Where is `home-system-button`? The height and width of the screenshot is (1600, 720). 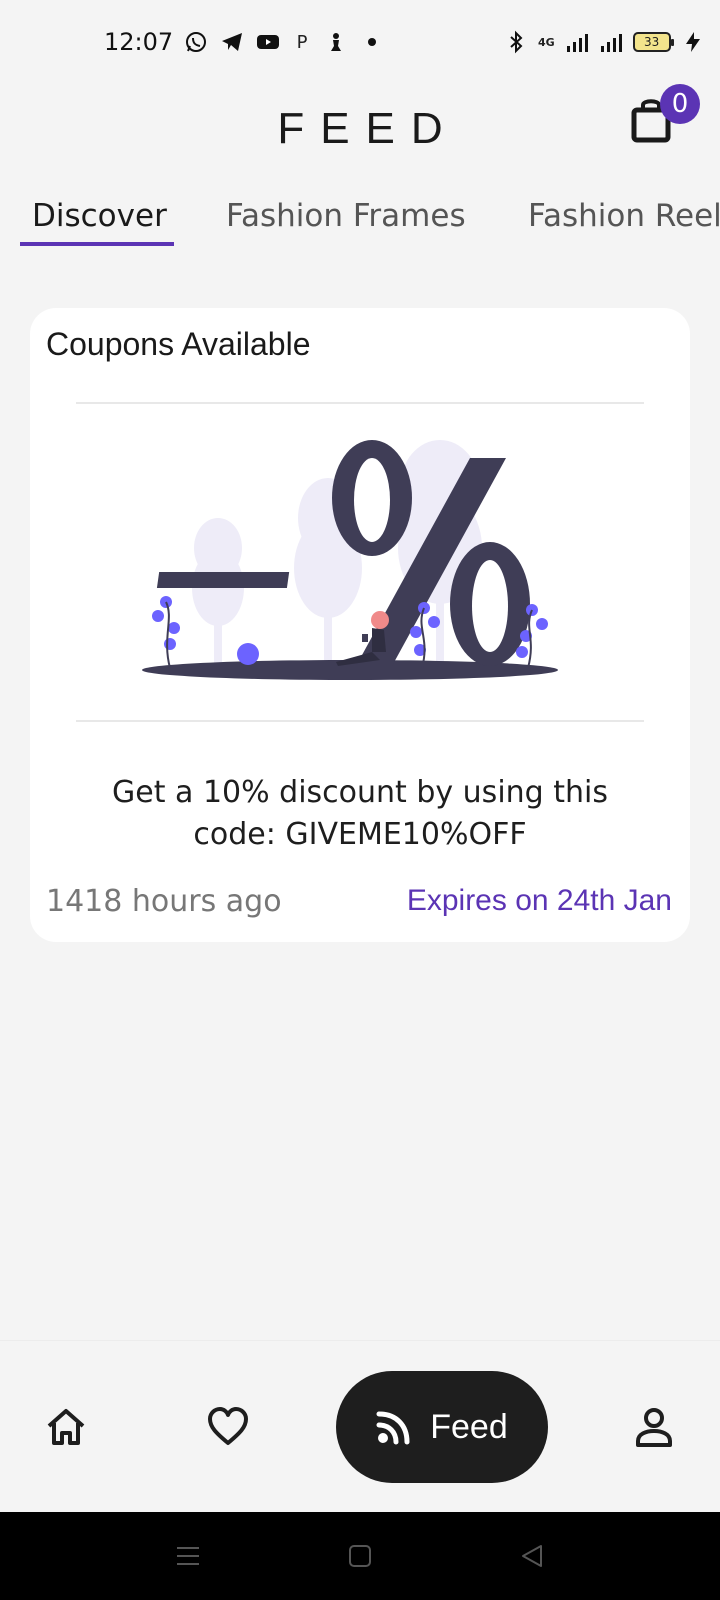
home-system-button is located at coordinates (360, 1556).